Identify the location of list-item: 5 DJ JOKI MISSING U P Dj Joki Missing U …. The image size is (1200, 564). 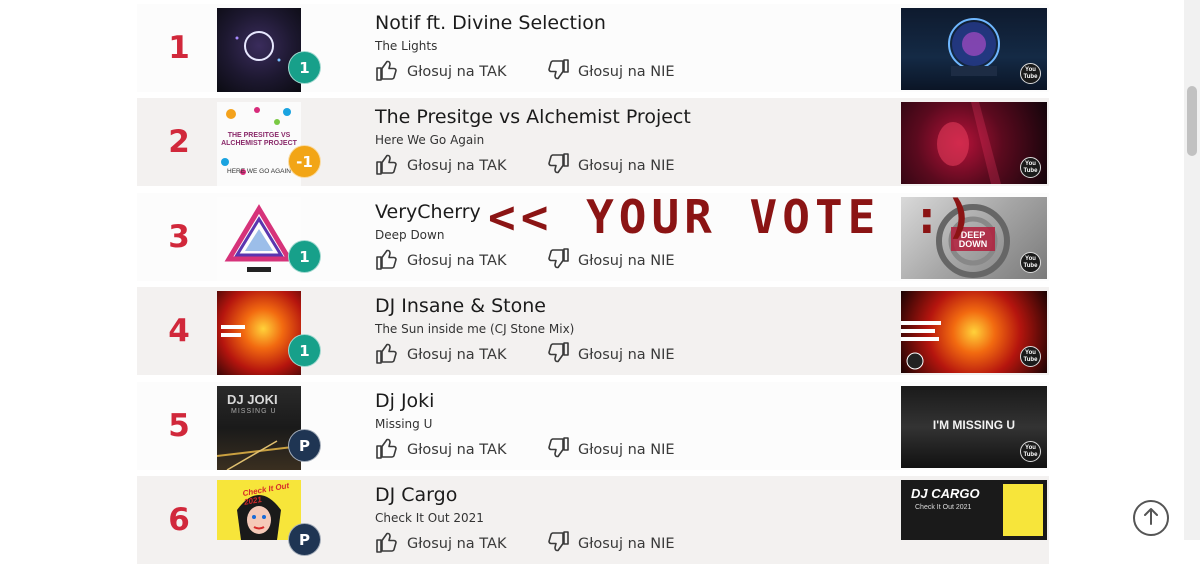
(593, 426).